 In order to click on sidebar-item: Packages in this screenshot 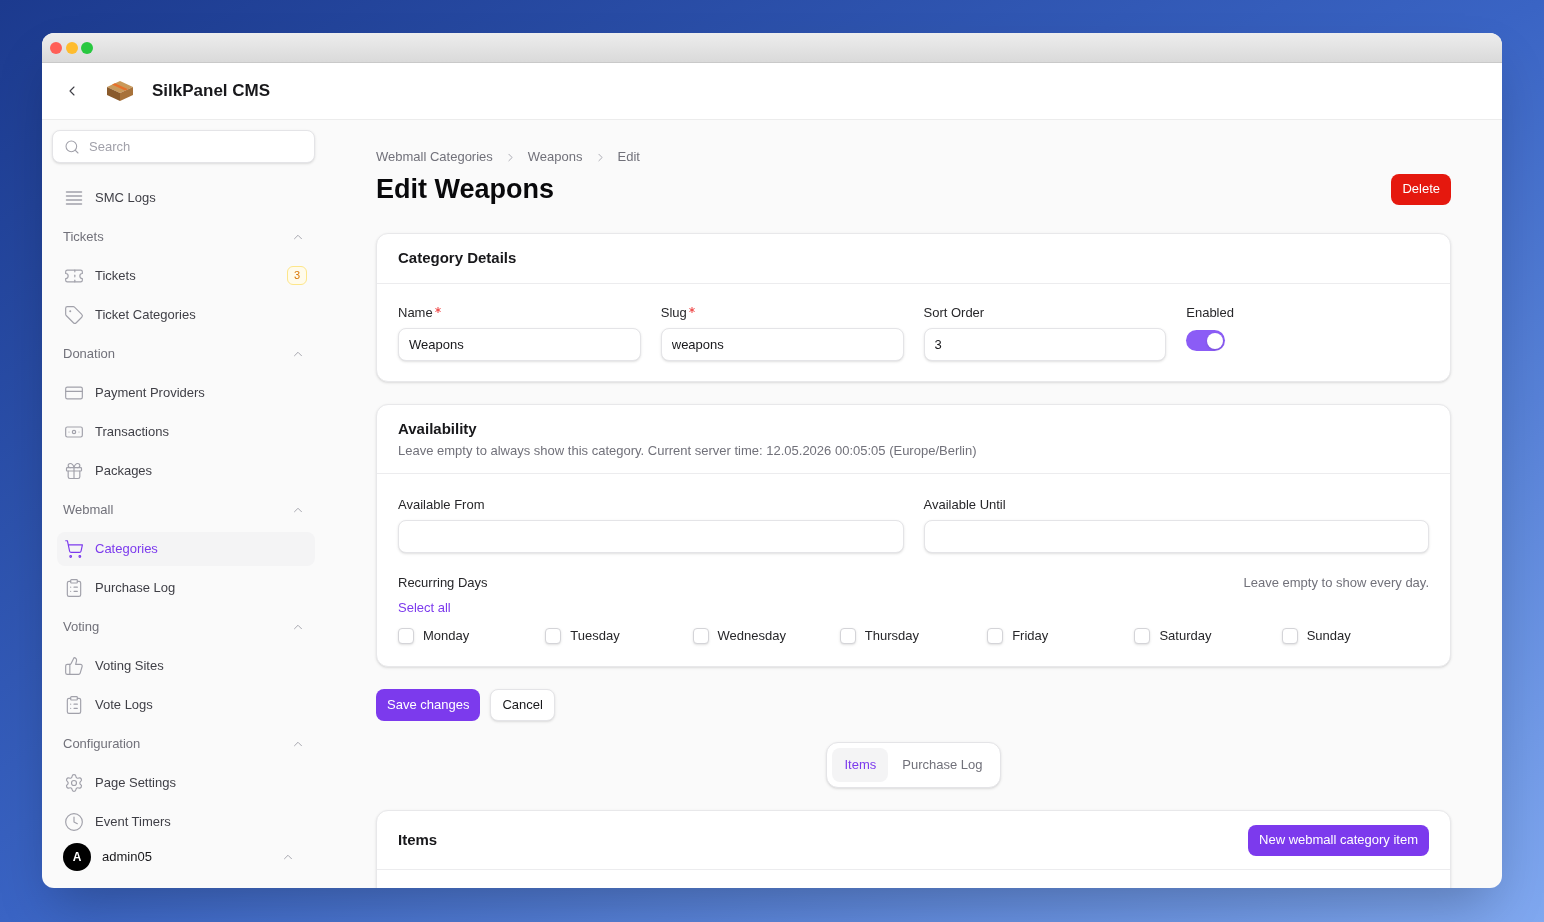, I will do `click(186, 470)`.